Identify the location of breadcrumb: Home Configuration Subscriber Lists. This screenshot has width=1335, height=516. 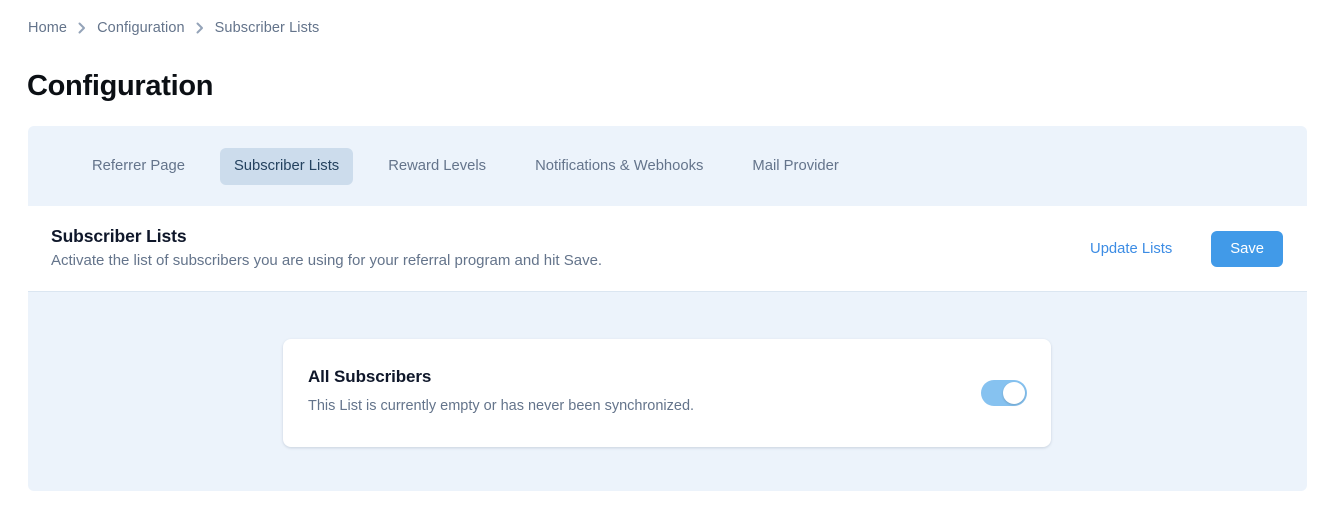
(173, 28).